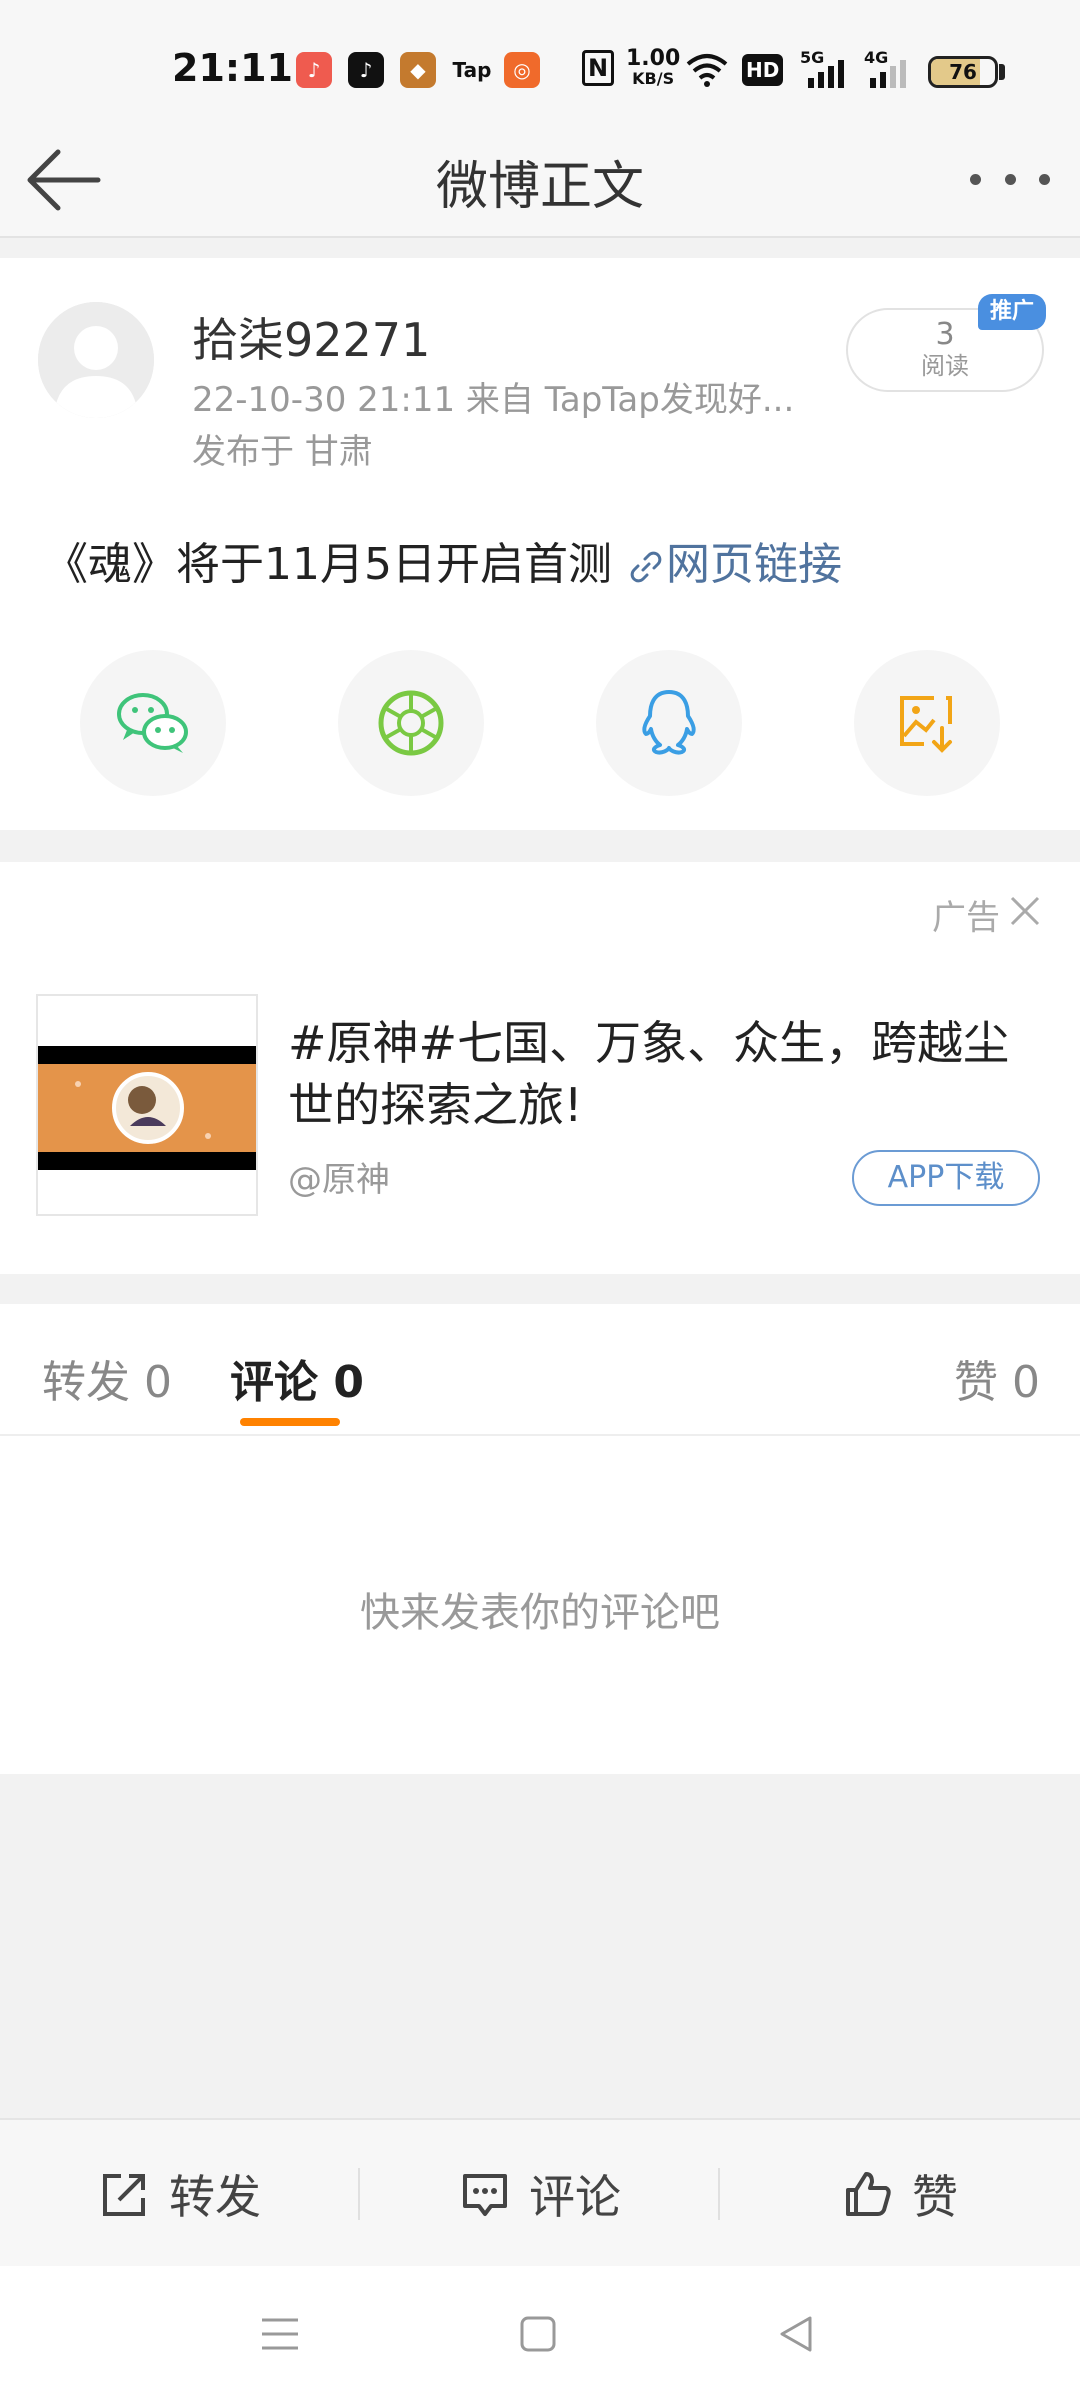 The width and height of the screenshot is (1080, 2400). Describe the element at coordinates (366, 70) in the screenshot. I see `tiktok-app-icon: ♪` at that location.